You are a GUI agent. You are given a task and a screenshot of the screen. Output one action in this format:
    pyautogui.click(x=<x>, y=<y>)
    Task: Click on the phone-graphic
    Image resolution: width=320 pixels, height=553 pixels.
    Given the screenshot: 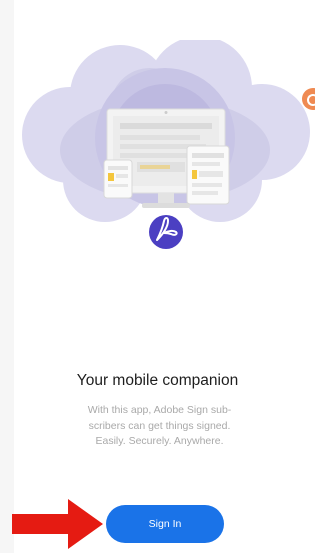 What is the action you would take?
    pyautogui.click(x=118, y=179)
    